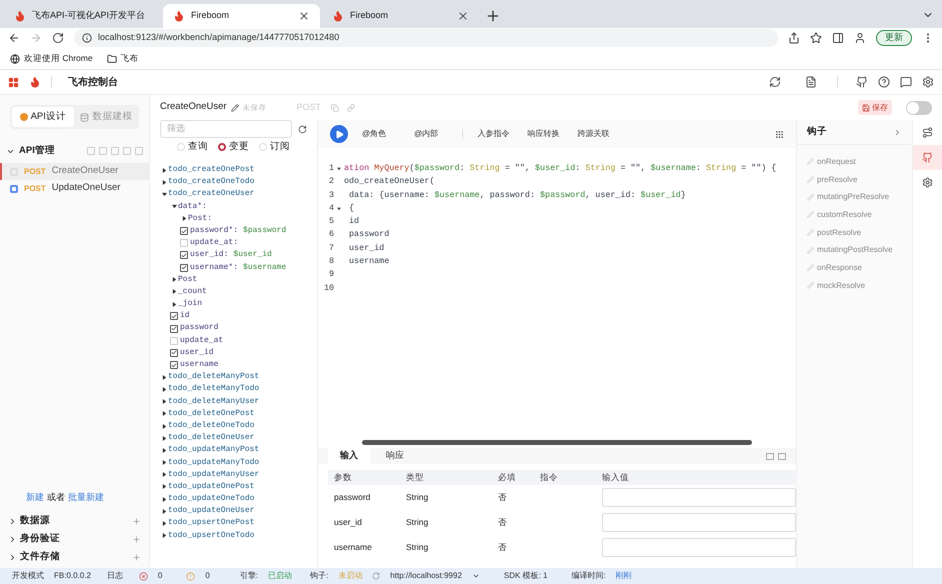 This screenshot has width=942, height=584. Describe the element at coordinates (214, 377) in the screenshot. I see `tree-item: todo_deleteManyPost` at that location.